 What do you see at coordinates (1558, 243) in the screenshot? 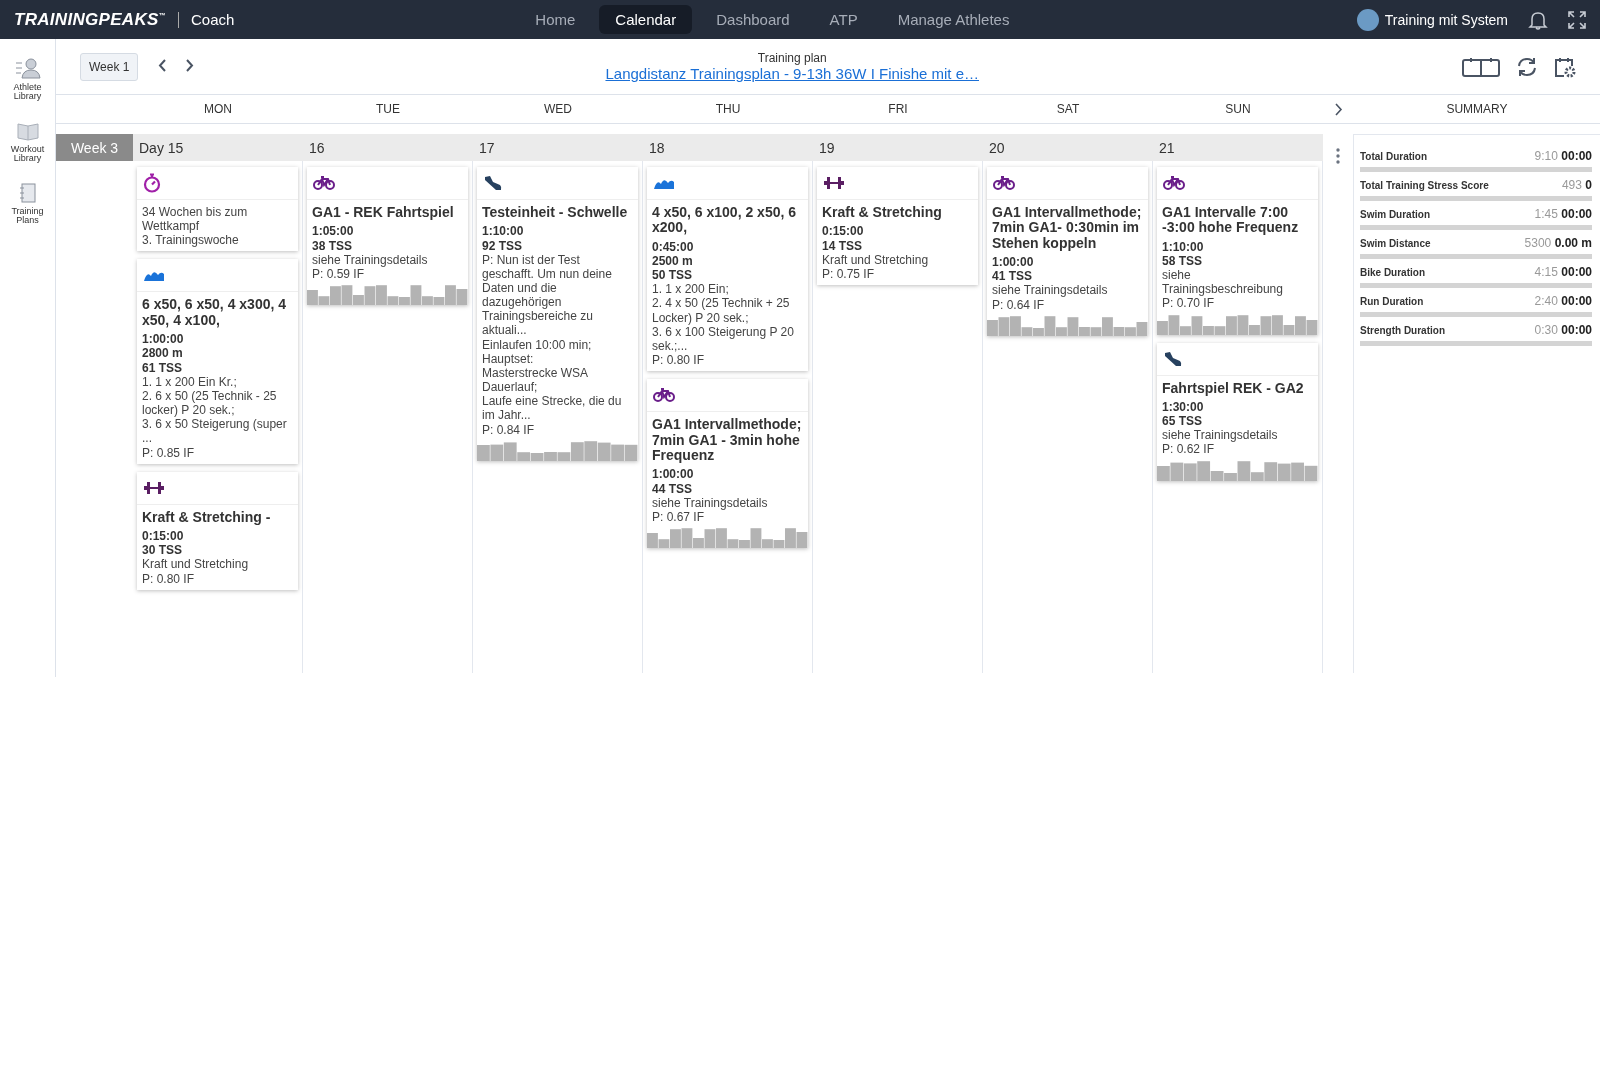
I see `summary-value: 5300 0.00 m` at bounding box center [1558, 243].